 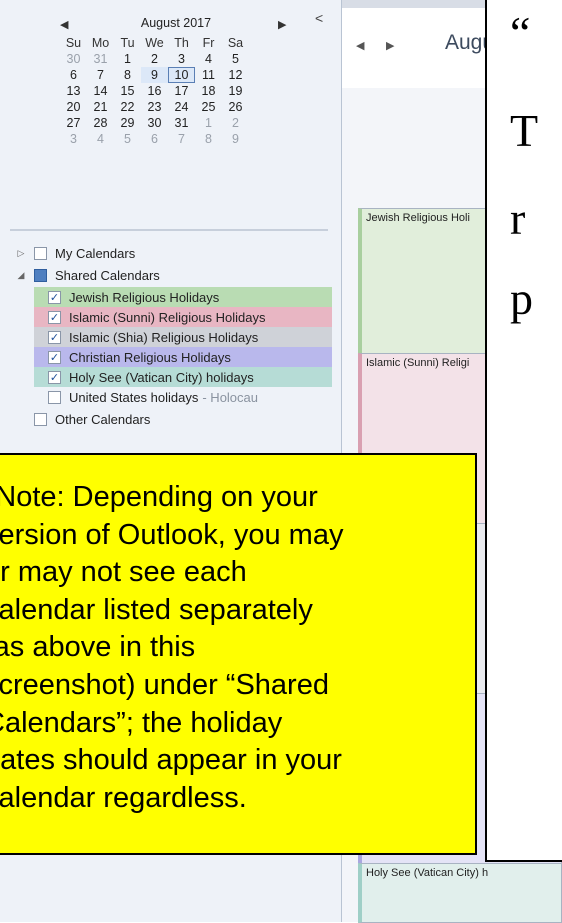 I want to click on shared-calendar-item: ✓ Islamic (Shia) Religious Holidays, so click(x=183, y=337).